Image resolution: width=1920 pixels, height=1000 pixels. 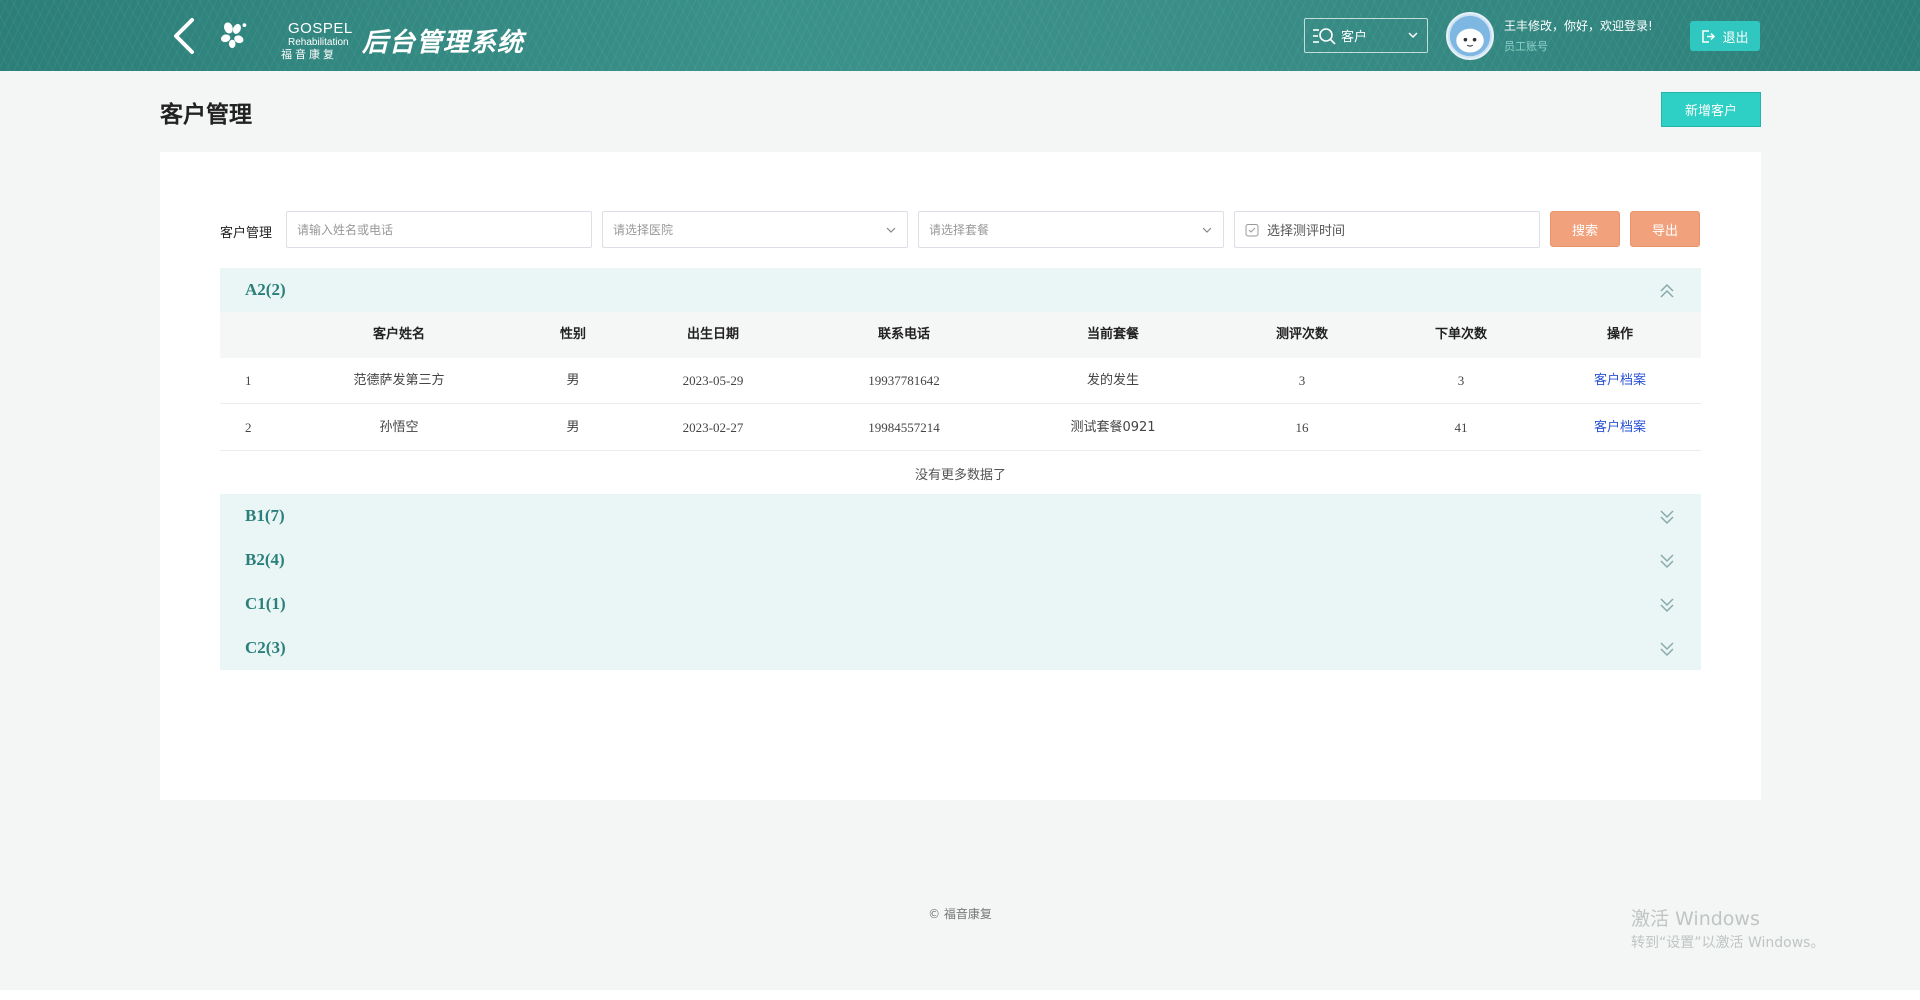 I want to click on customer-name: 孙悟空, so click(x=399, y=427).